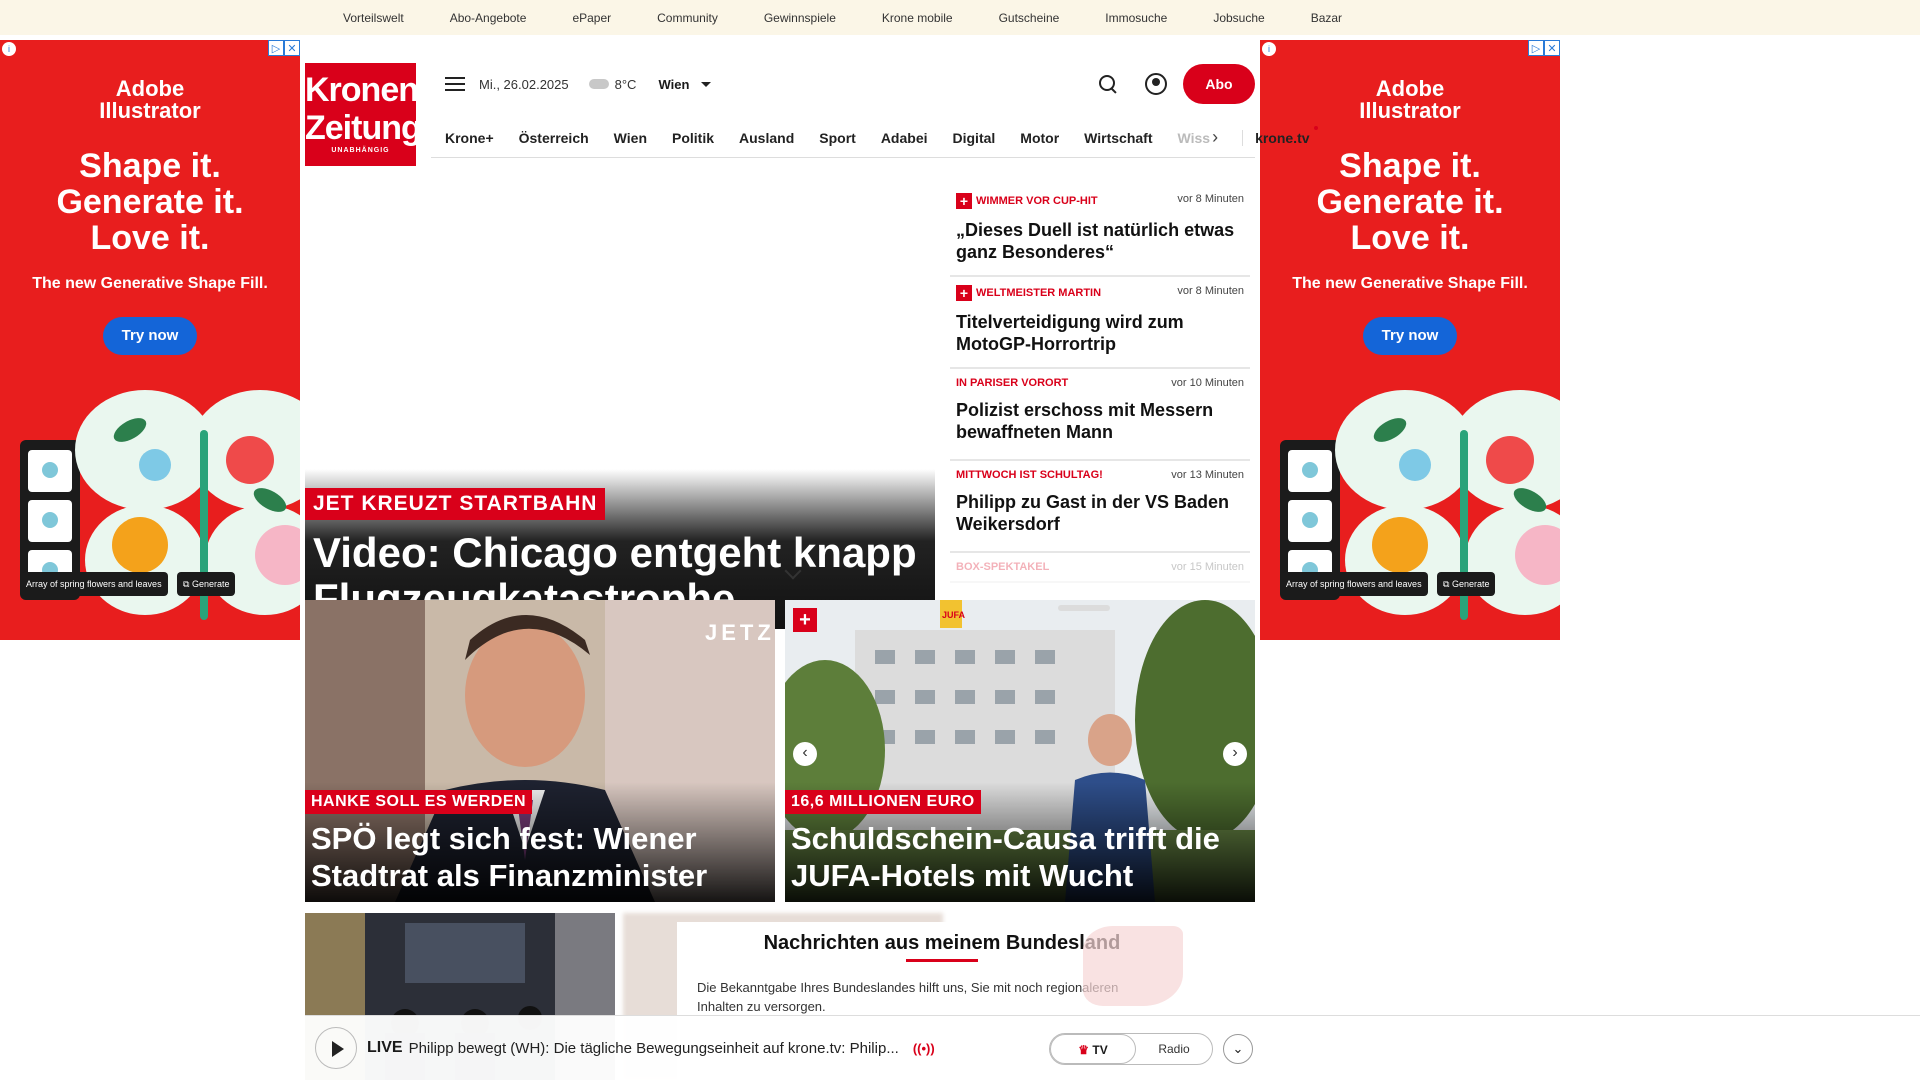  I want to click on tv-toggle-label: TV, so click(1100, 1050).